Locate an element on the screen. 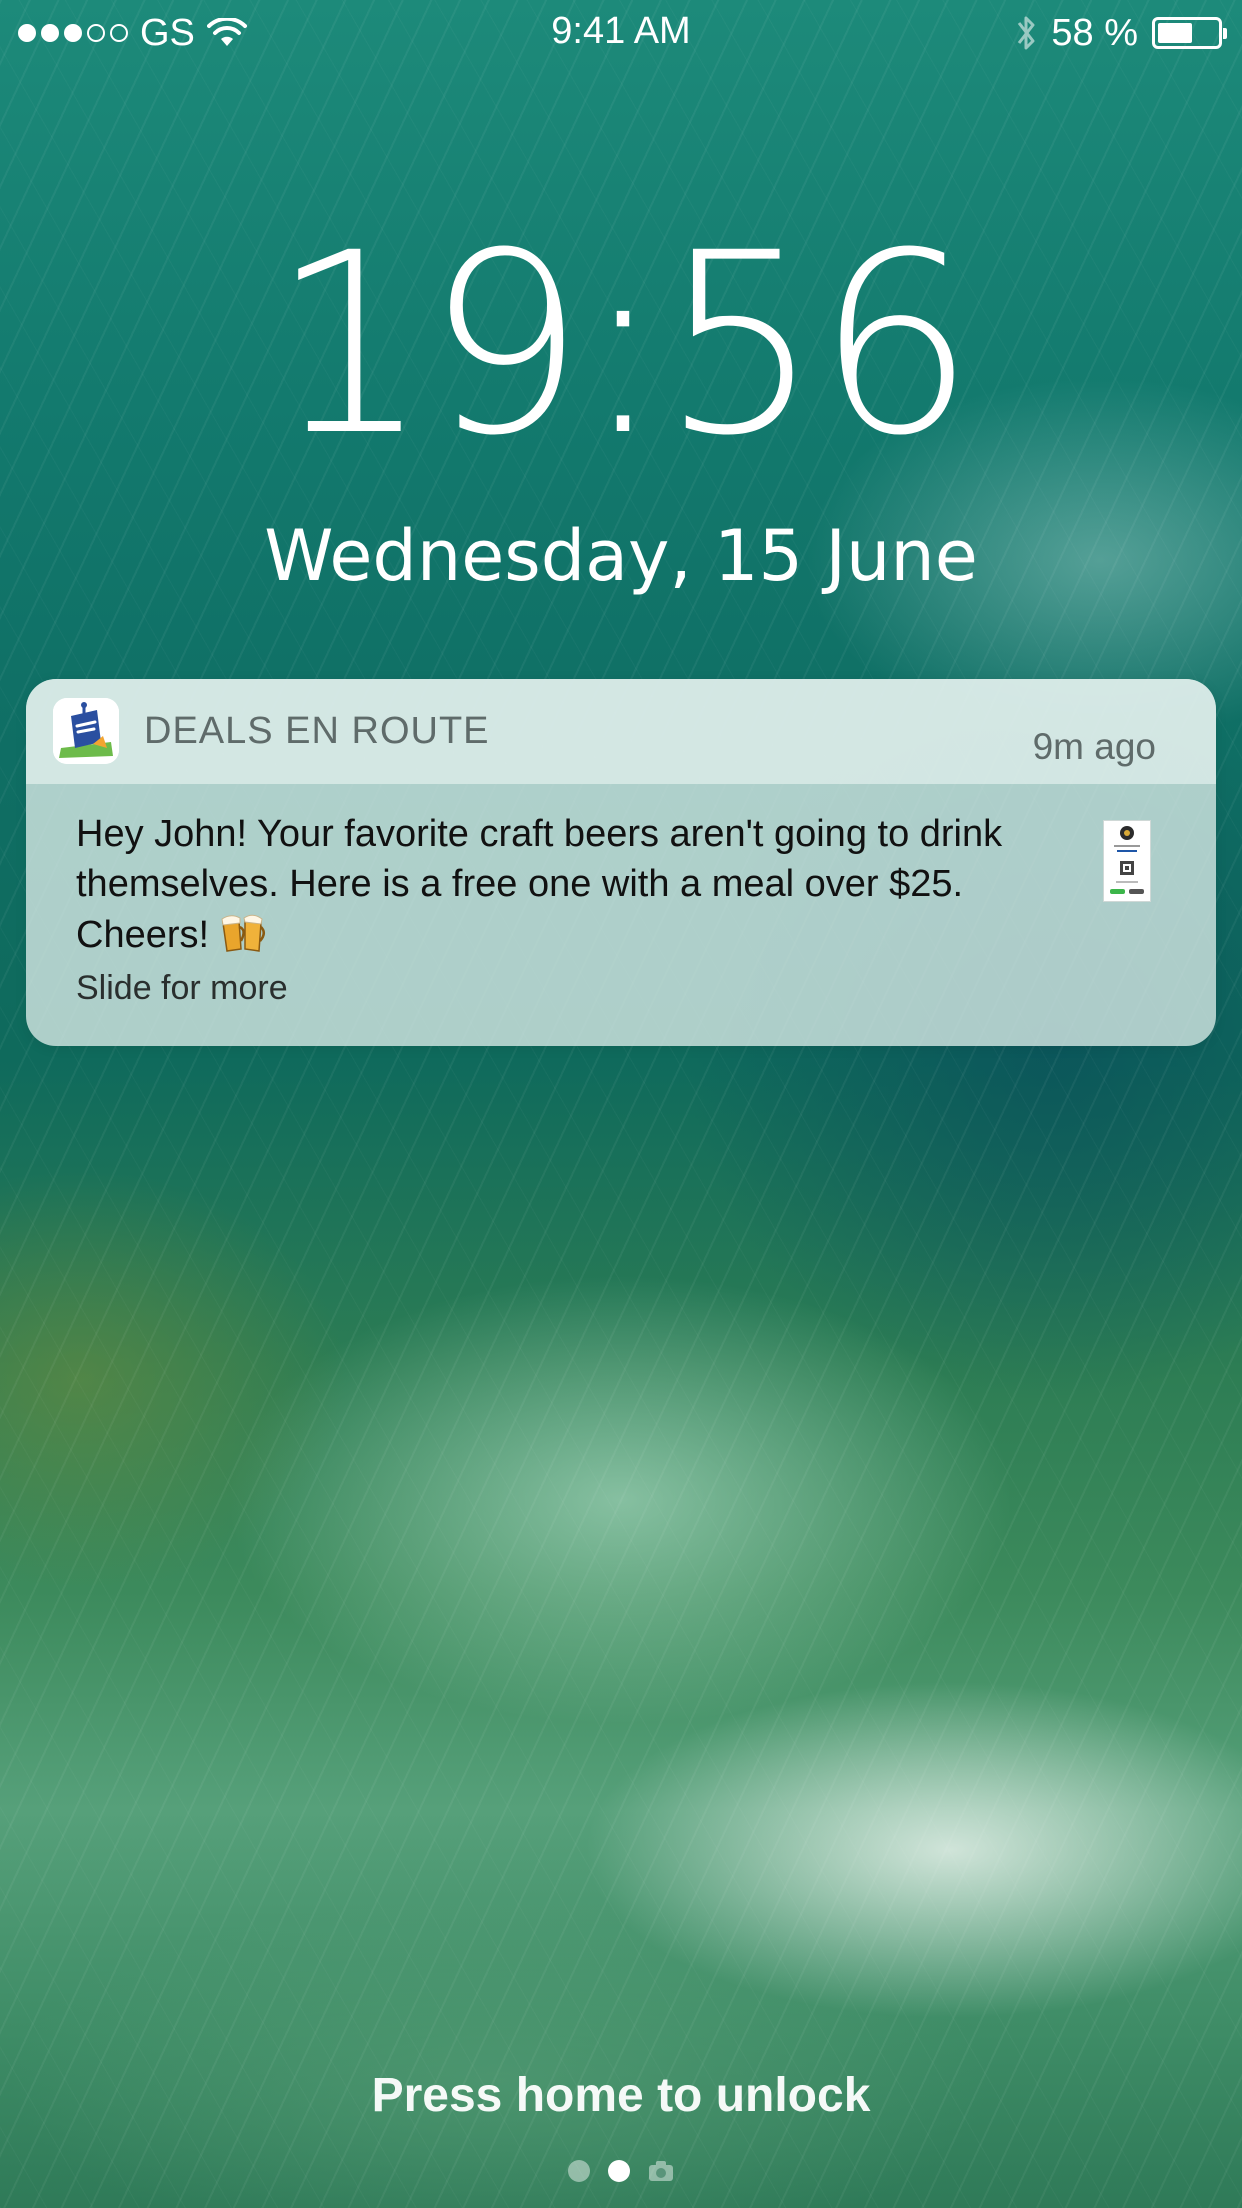 Image resolution: width=1242 pixels, height=2208 pixels. notification-more-hint: Slide for more is located at coordinates (182, 988).